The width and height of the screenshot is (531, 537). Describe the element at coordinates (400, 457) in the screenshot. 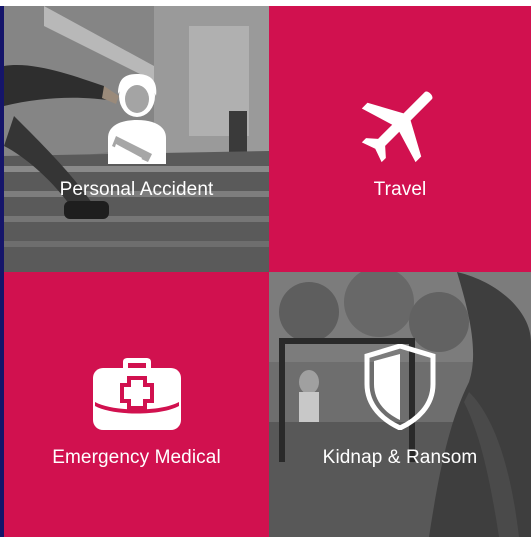

I see `tile-label: Kidnap & Ransom` at that location.